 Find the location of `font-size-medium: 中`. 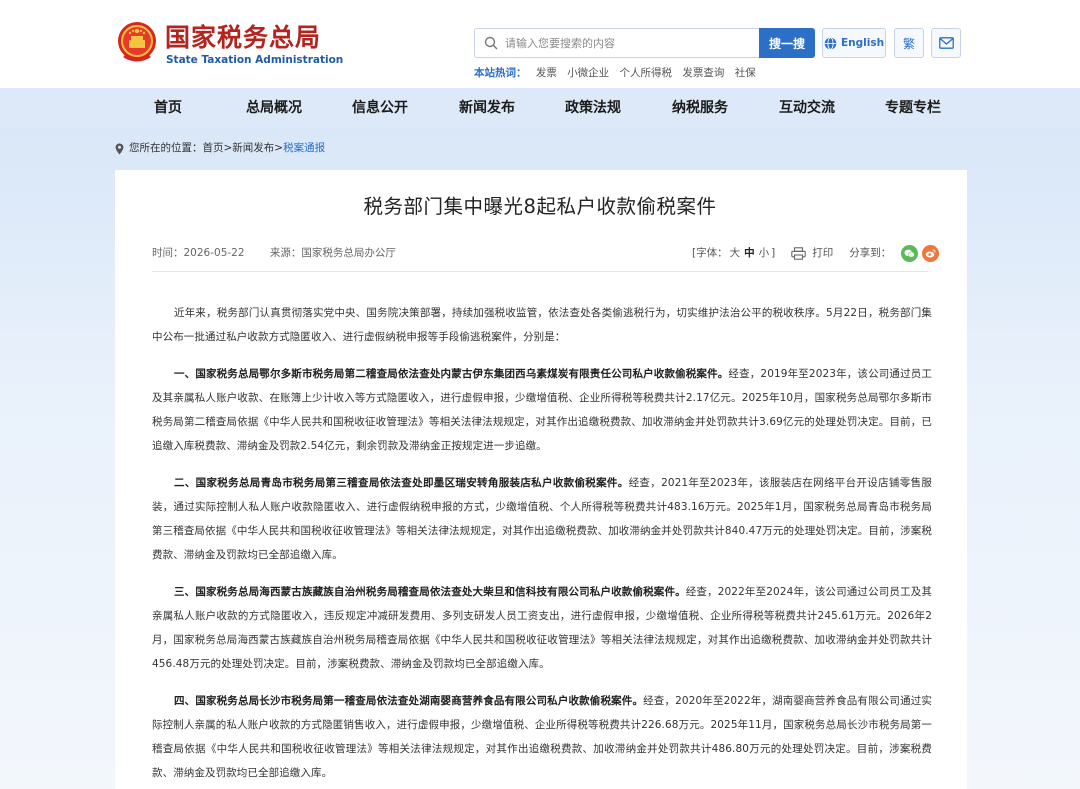

font-size-medium: 中 is located at coordinates (749, 253).